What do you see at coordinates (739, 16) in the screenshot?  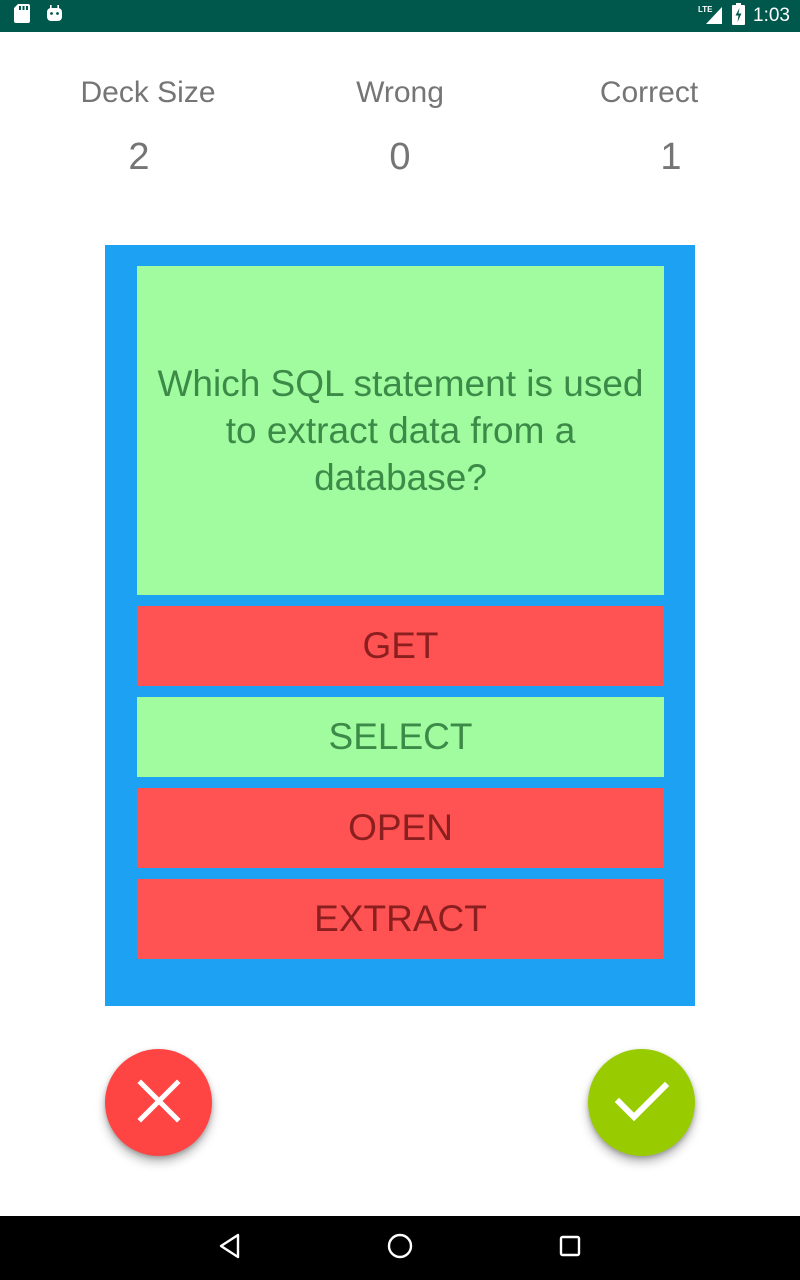 I see `battery-charging-icon` at bounding box center [739, 16].